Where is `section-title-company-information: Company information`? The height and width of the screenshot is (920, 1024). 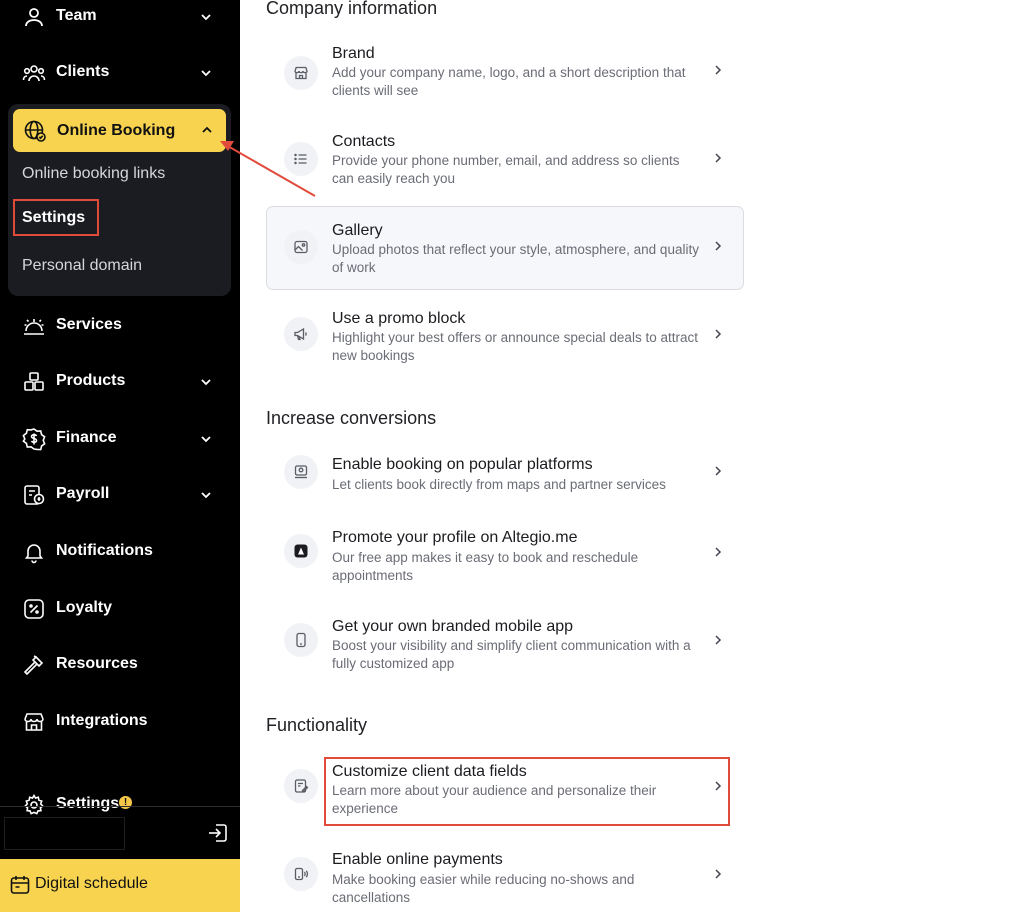 section-title-company-information: Company information is located at coordinates (352, 9).